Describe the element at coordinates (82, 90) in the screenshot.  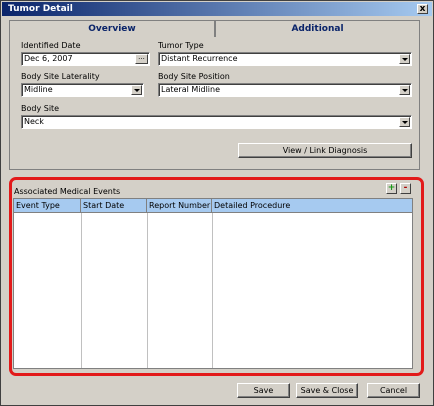
I see `body-site-laterality-select: Midline` at that location.